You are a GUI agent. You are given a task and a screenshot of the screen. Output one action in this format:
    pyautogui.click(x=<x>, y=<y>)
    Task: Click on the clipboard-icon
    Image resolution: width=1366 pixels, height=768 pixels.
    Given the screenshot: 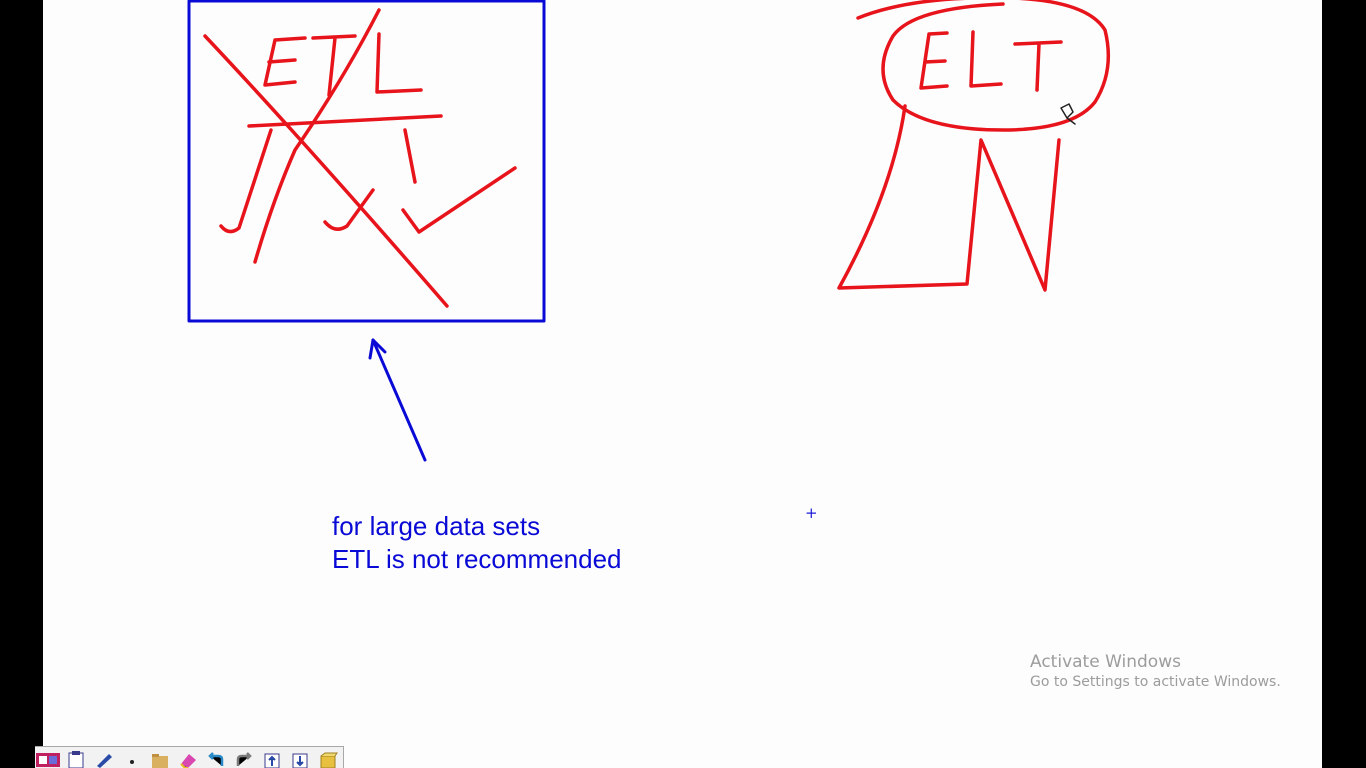 What is the action you would take?
    pyautogui.click(x=76, y=758)
    